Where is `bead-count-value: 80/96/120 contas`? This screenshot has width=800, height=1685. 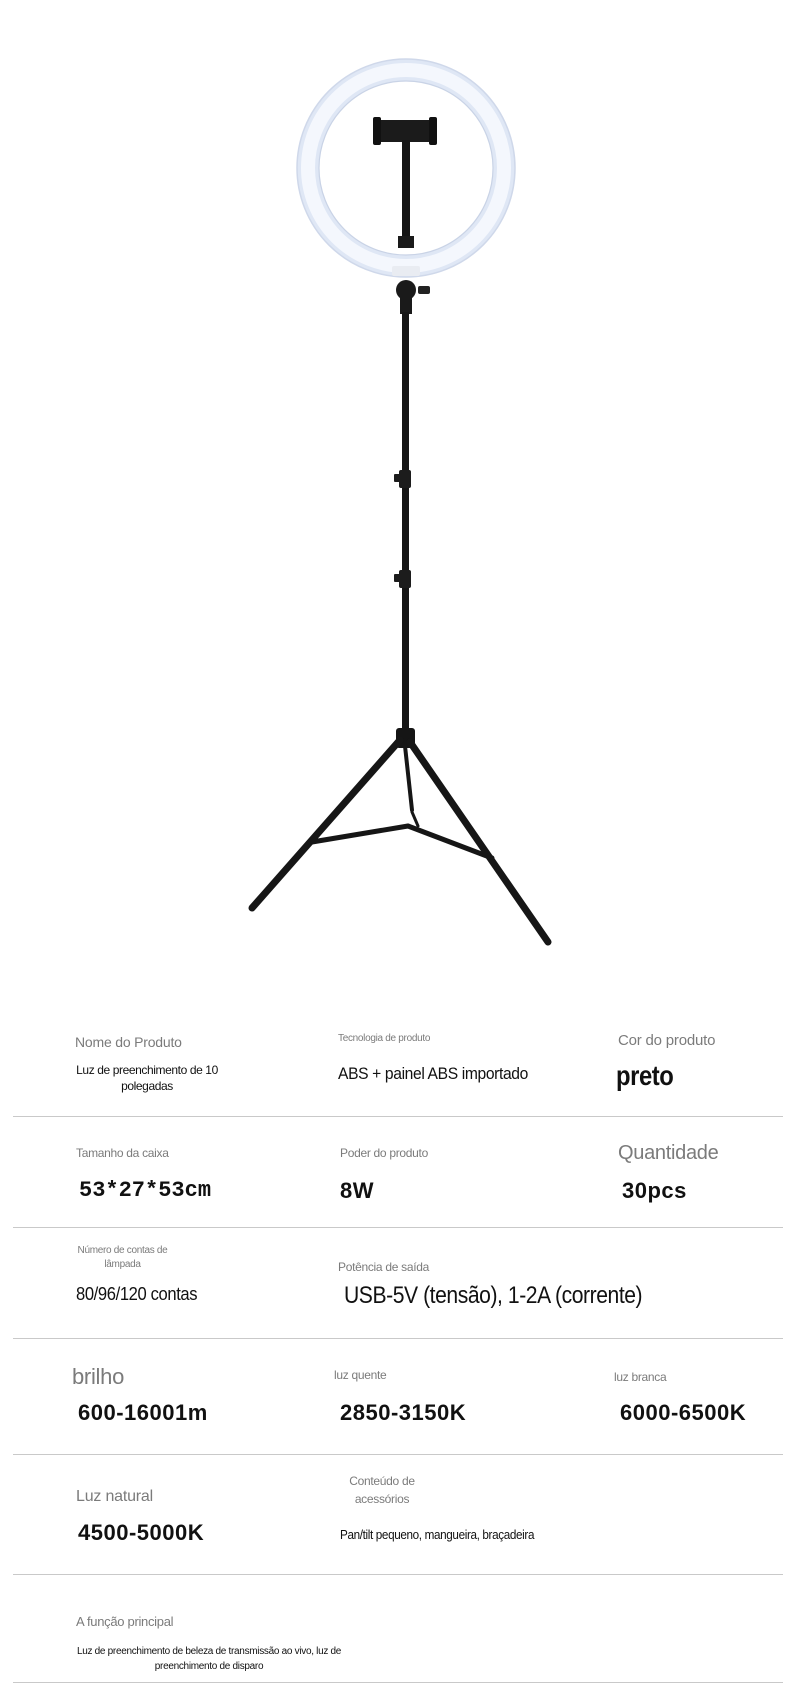 bead-count-value: 80/96/120 contas is located at coordinates (137, 1294).